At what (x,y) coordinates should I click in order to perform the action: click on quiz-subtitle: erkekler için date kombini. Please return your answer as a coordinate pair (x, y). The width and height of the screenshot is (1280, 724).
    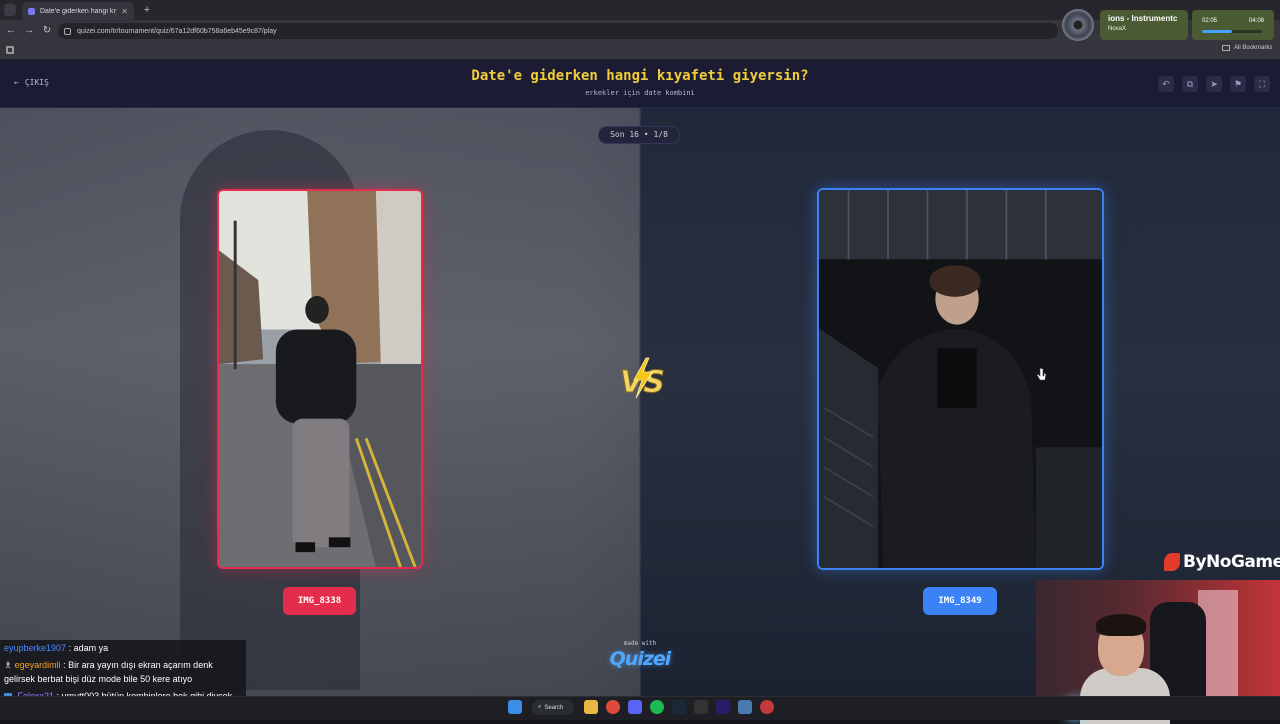
    Looking at the image, I should click on (640, 93).